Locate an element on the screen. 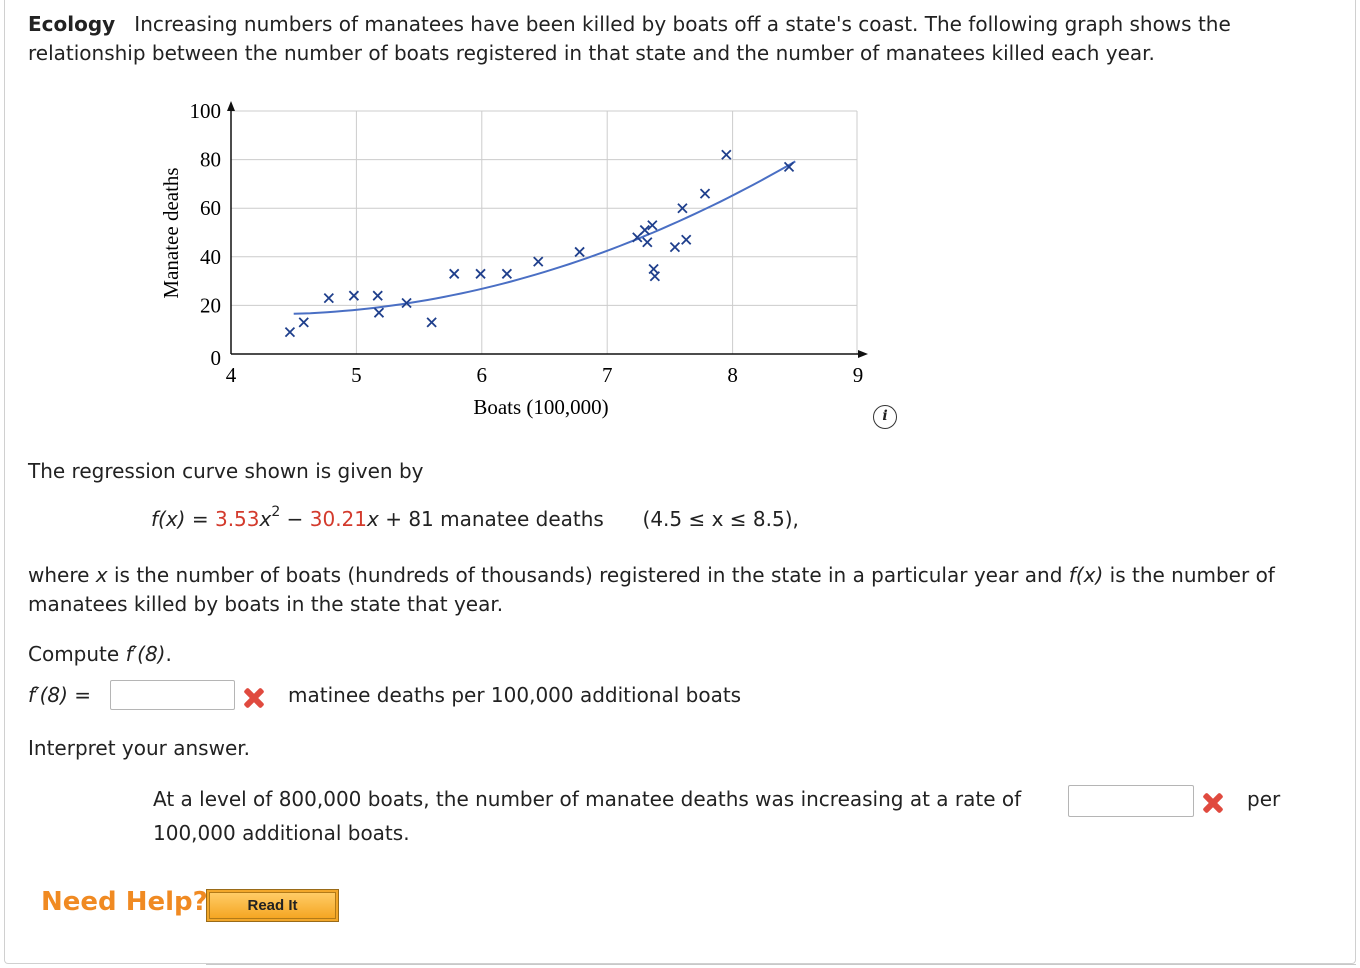  y-tick-label: 80 is located at coordinates (210, 160).